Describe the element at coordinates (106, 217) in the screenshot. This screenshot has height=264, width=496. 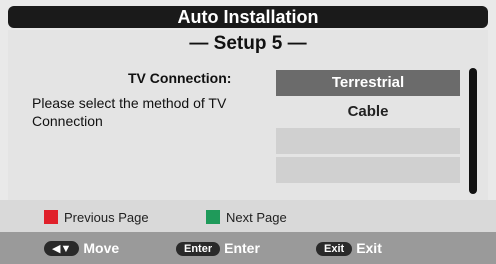
I see `previous-page-label: Previous Page` at that location.